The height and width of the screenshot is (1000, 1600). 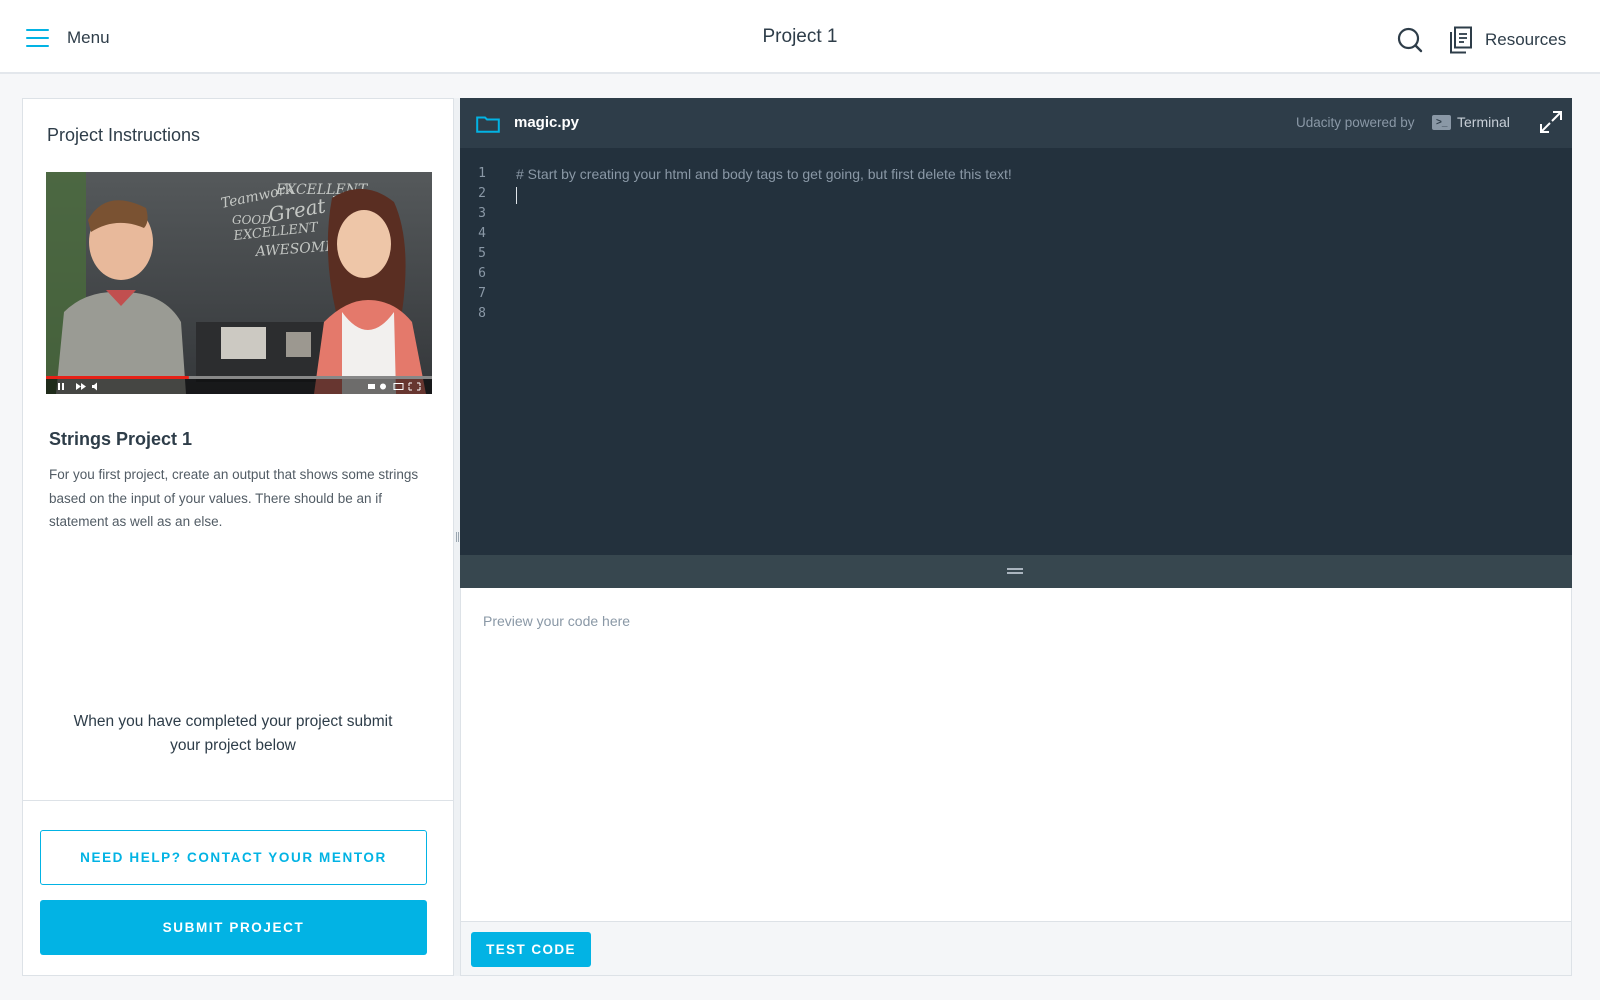 I want to click on editor-preview-resize-handle, so click(x=1016, y=571).